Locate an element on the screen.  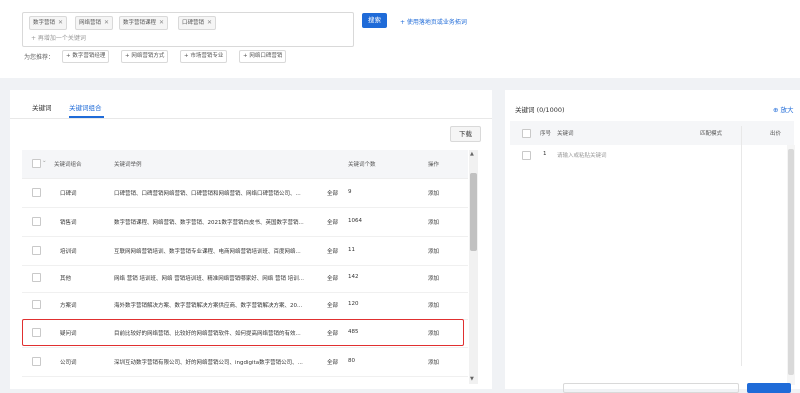
column-header-group: 关键词组合 is located at coordinates (68, 165).